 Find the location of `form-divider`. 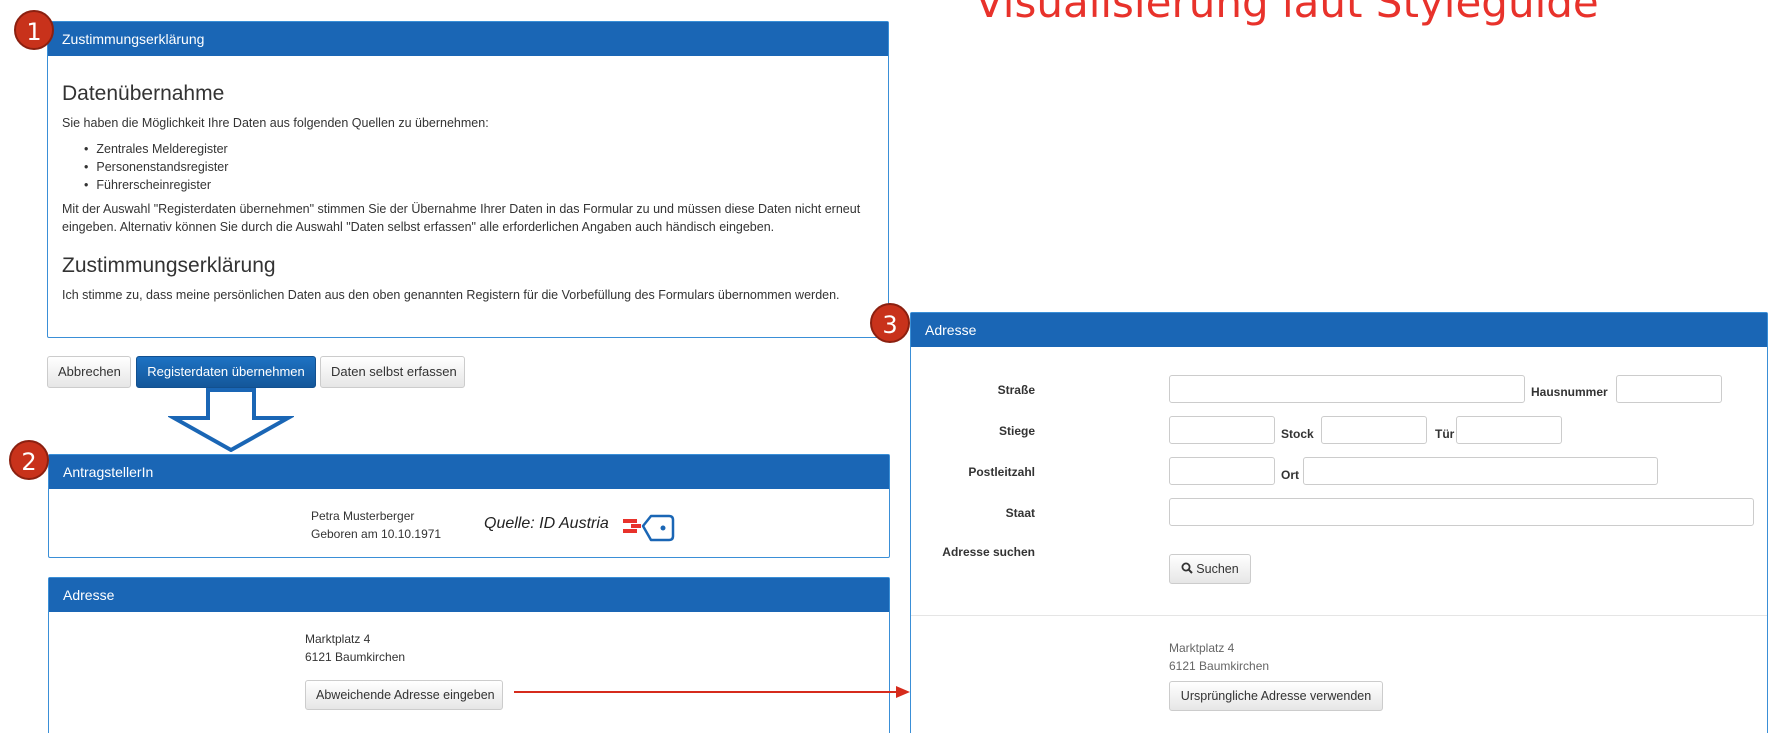

form-divider is located at coordinates (1339, 615).